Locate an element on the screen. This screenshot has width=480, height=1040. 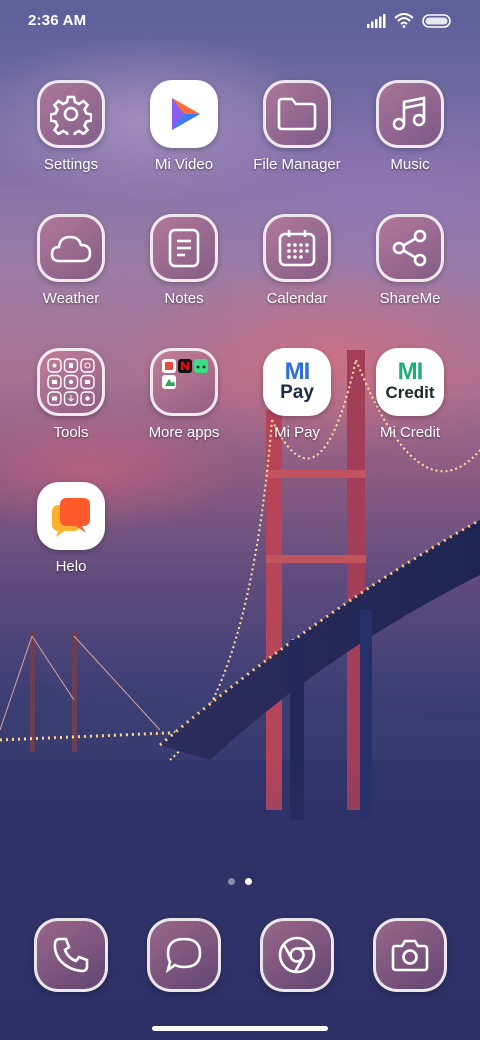
app-notes-tile is located at coordinates (184, 248).